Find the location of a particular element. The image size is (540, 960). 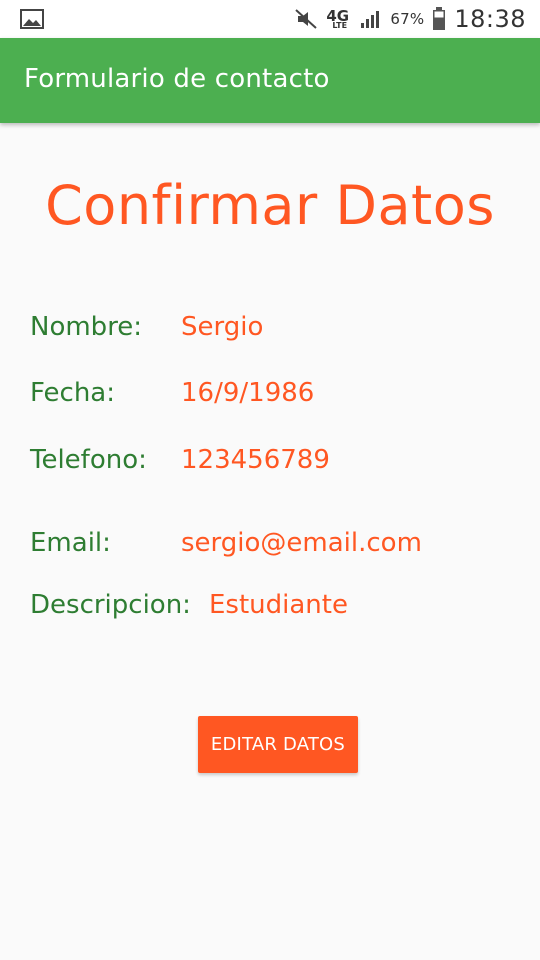

field-value-descripcion: Estudiante is located at coordinates (278, 605).